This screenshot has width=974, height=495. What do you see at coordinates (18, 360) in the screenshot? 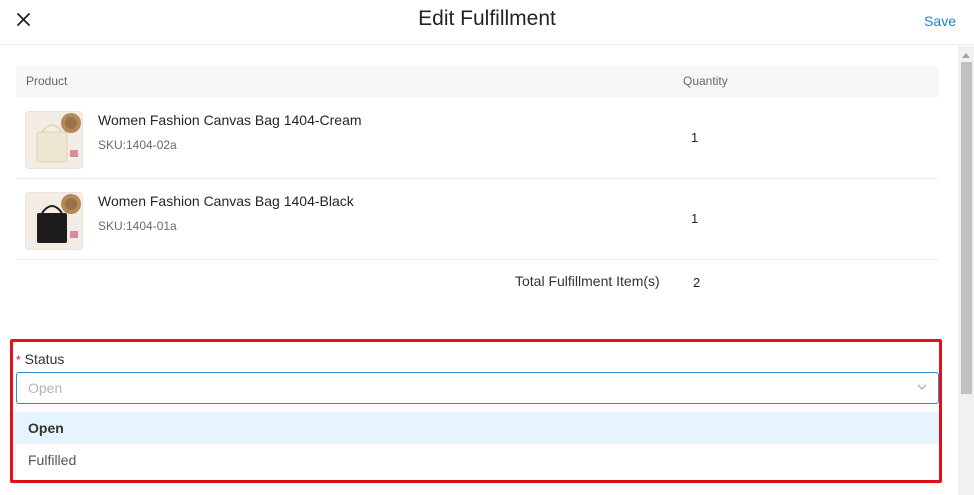
I see `required-asterisk: *` at bounding box center [18, 360].